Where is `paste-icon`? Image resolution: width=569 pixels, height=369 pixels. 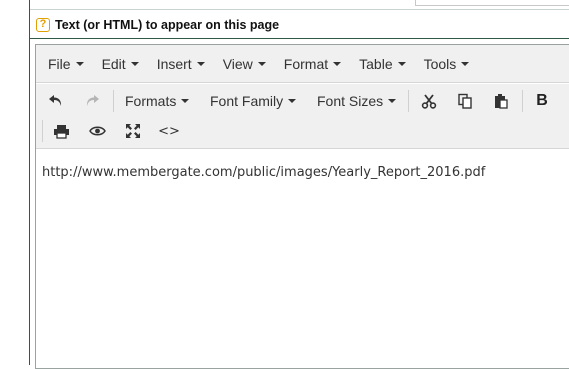
paste-icon is located at coordinates (501, 101).